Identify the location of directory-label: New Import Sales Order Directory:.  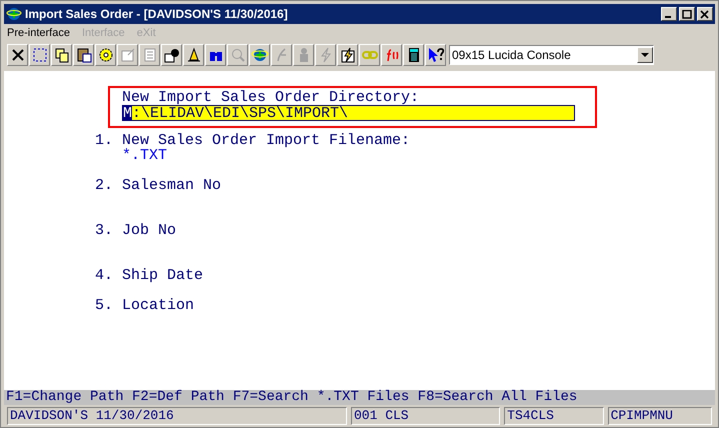
(271, 97).